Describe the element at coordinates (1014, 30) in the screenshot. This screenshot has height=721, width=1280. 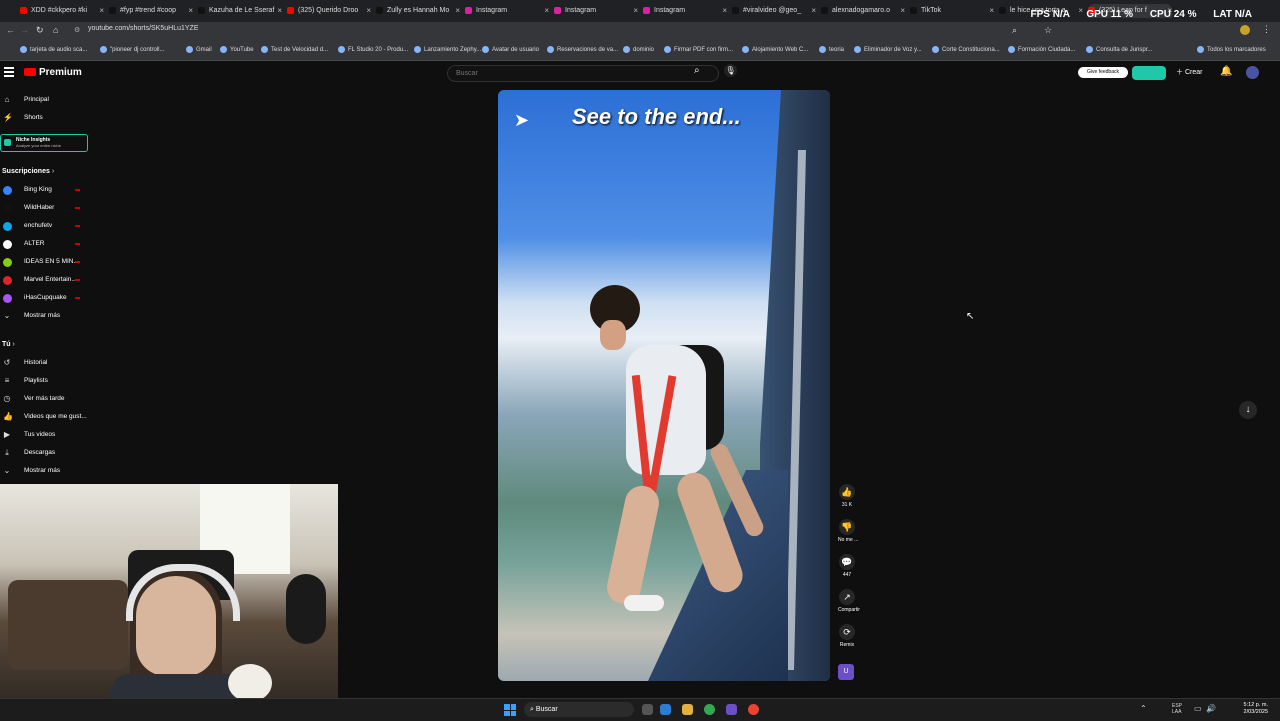
I see `zoom-icon: ⌕` at that location.